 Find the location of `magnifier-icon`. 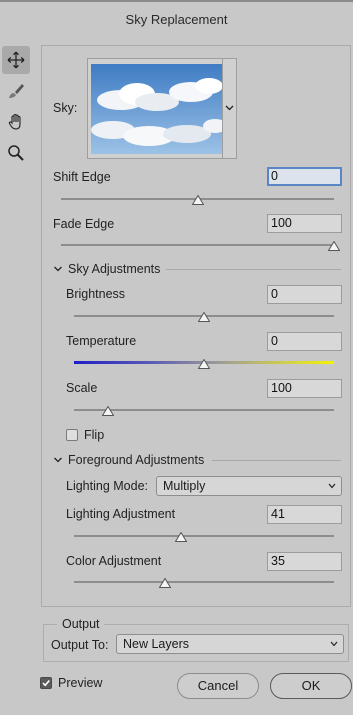

magnifier-icon is located at coordinates (16, 153).